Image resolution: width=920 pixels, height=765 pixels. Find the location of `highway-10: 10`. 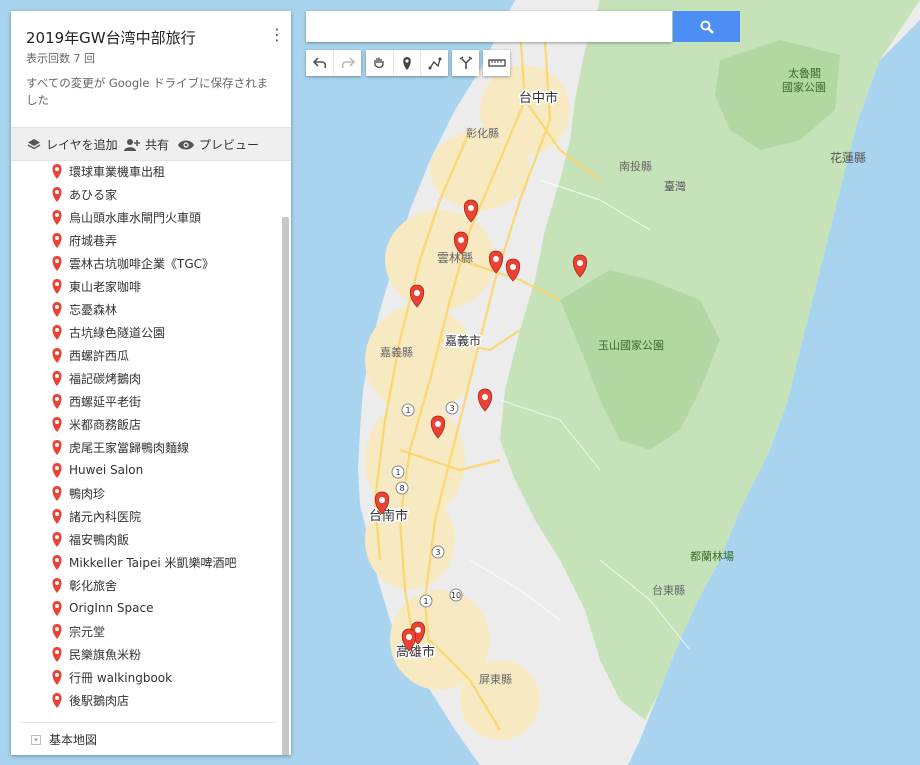

highway-10: 10 is located at coordinates (456, 595).